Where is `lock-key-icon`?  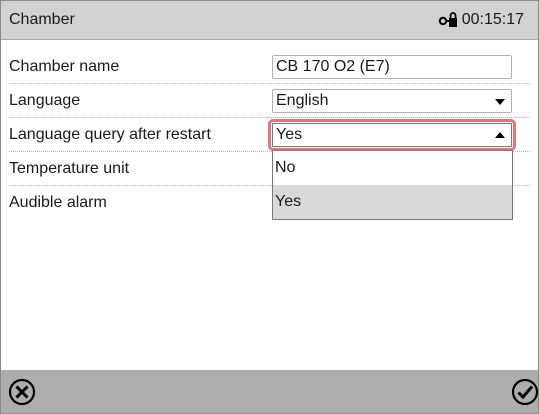
lock-key-icon is located at coordinates (448, 20).